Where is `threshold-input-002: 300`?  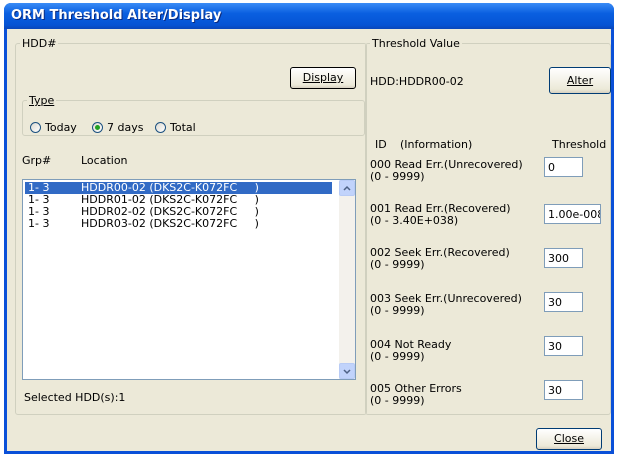 threshold-input-002: 300 is located at coordinates (563, 258).